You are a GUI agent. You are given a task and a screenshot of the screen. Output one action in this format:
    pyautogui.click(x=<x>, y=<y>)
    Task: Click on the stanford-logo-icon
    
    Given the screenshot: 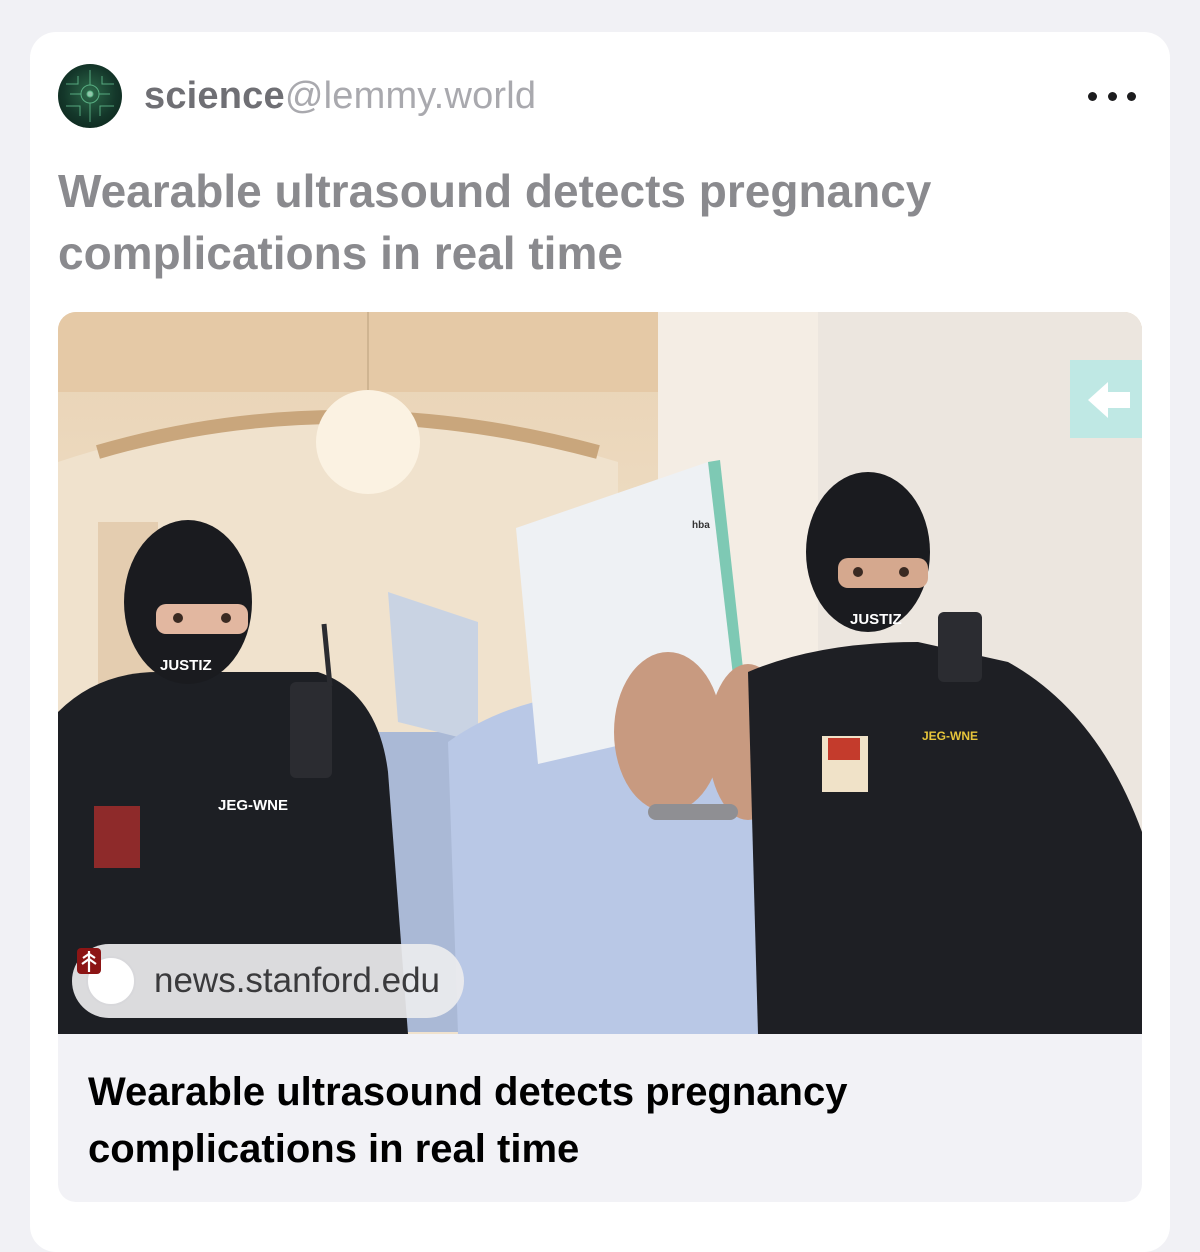 What is the action you would take?
    pyautogui.click(x=106, y=977)
    